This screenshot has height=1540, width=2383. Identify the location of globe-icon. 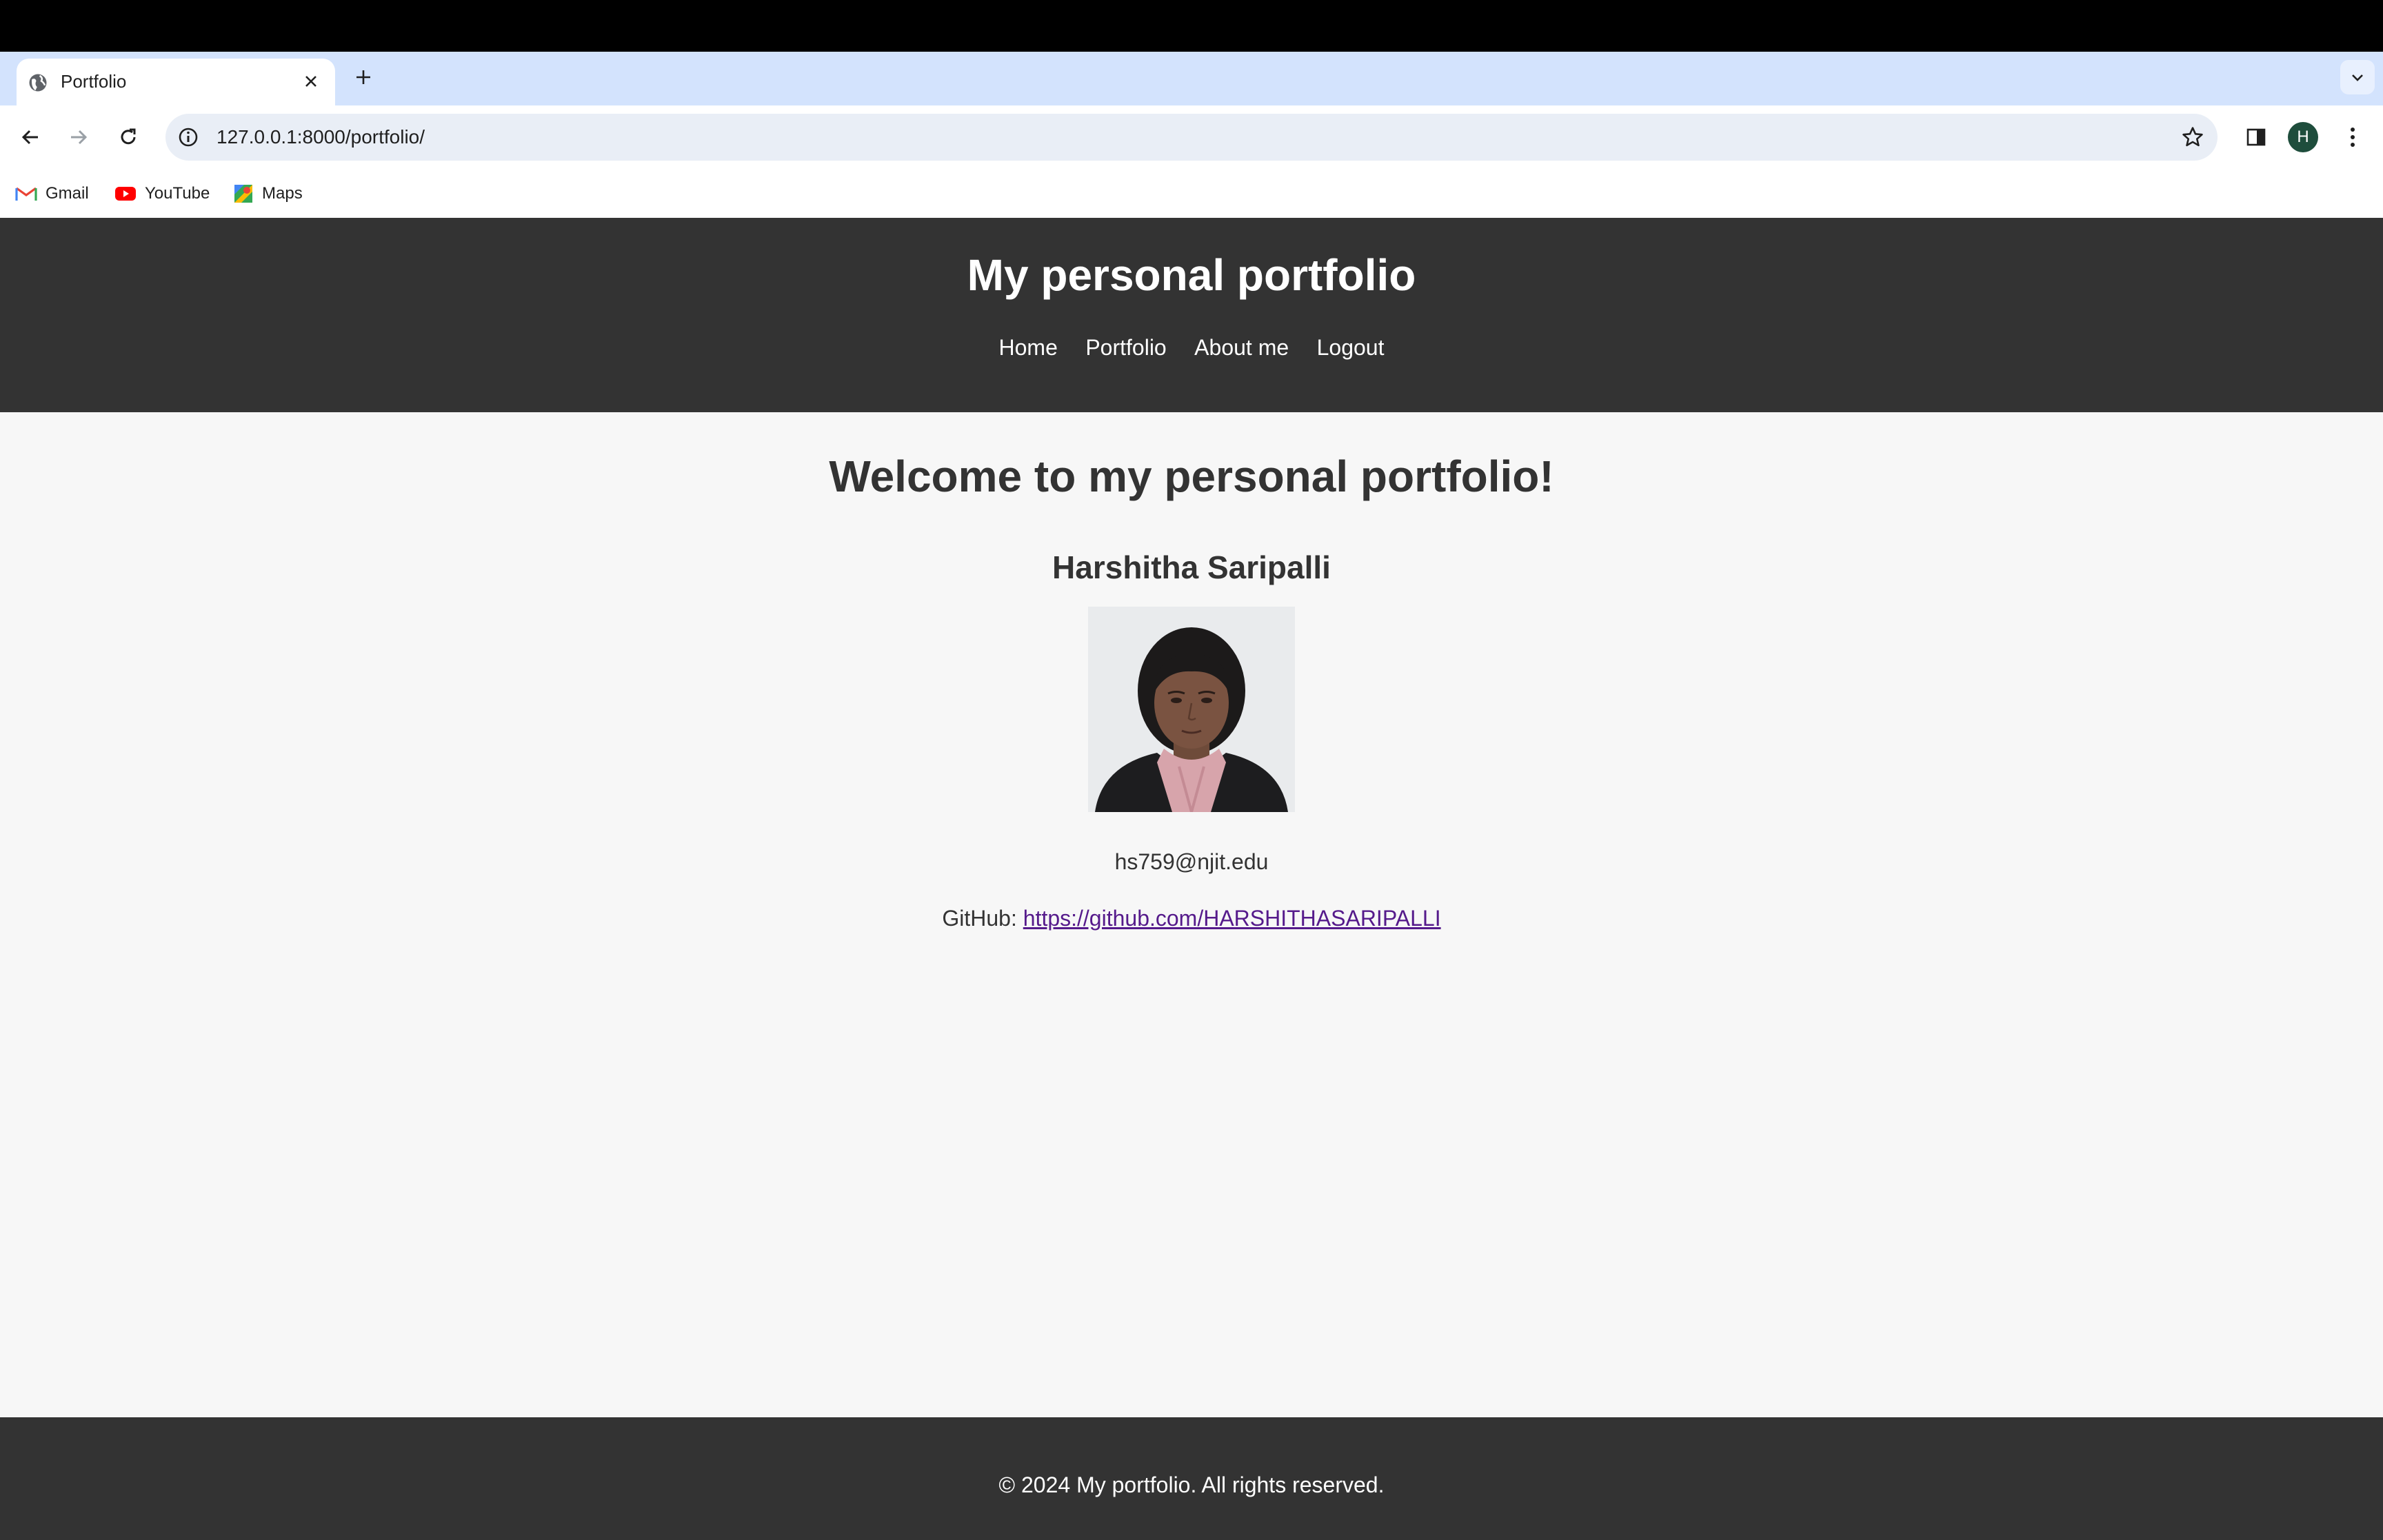
(38, 83).